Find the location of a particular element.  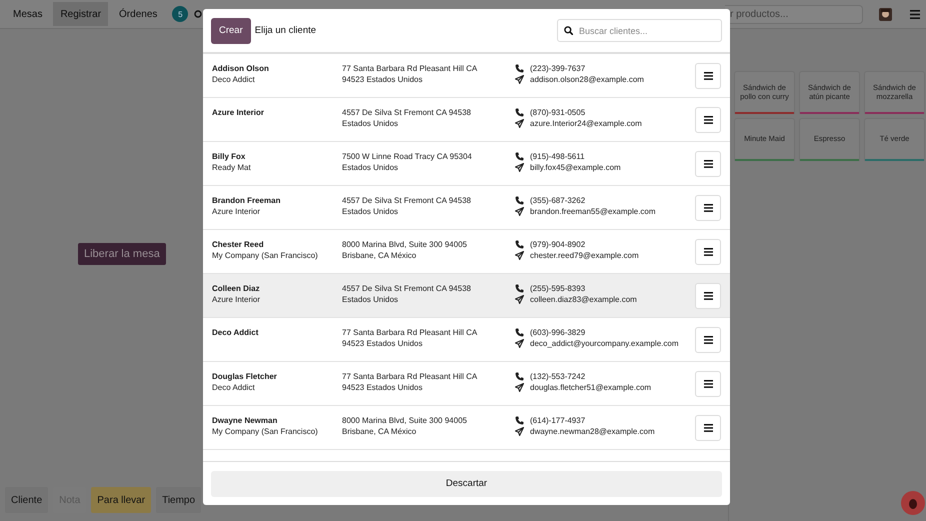

client-name: Douglas Fletcher is located at coordinates (245, 376).